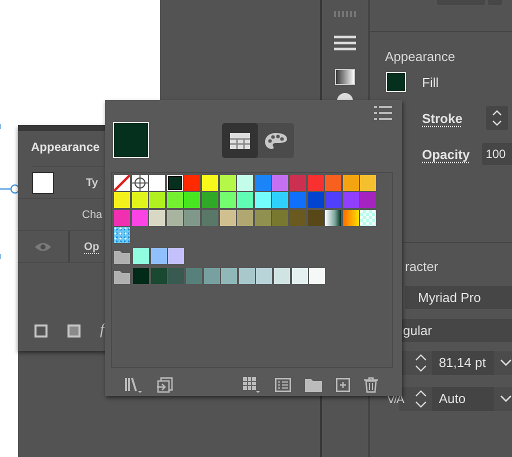 The image size is (512, 457). Describe the element at coordinates (92, 214) in the screenshot. I see `attribute-label: Cha` at that location.